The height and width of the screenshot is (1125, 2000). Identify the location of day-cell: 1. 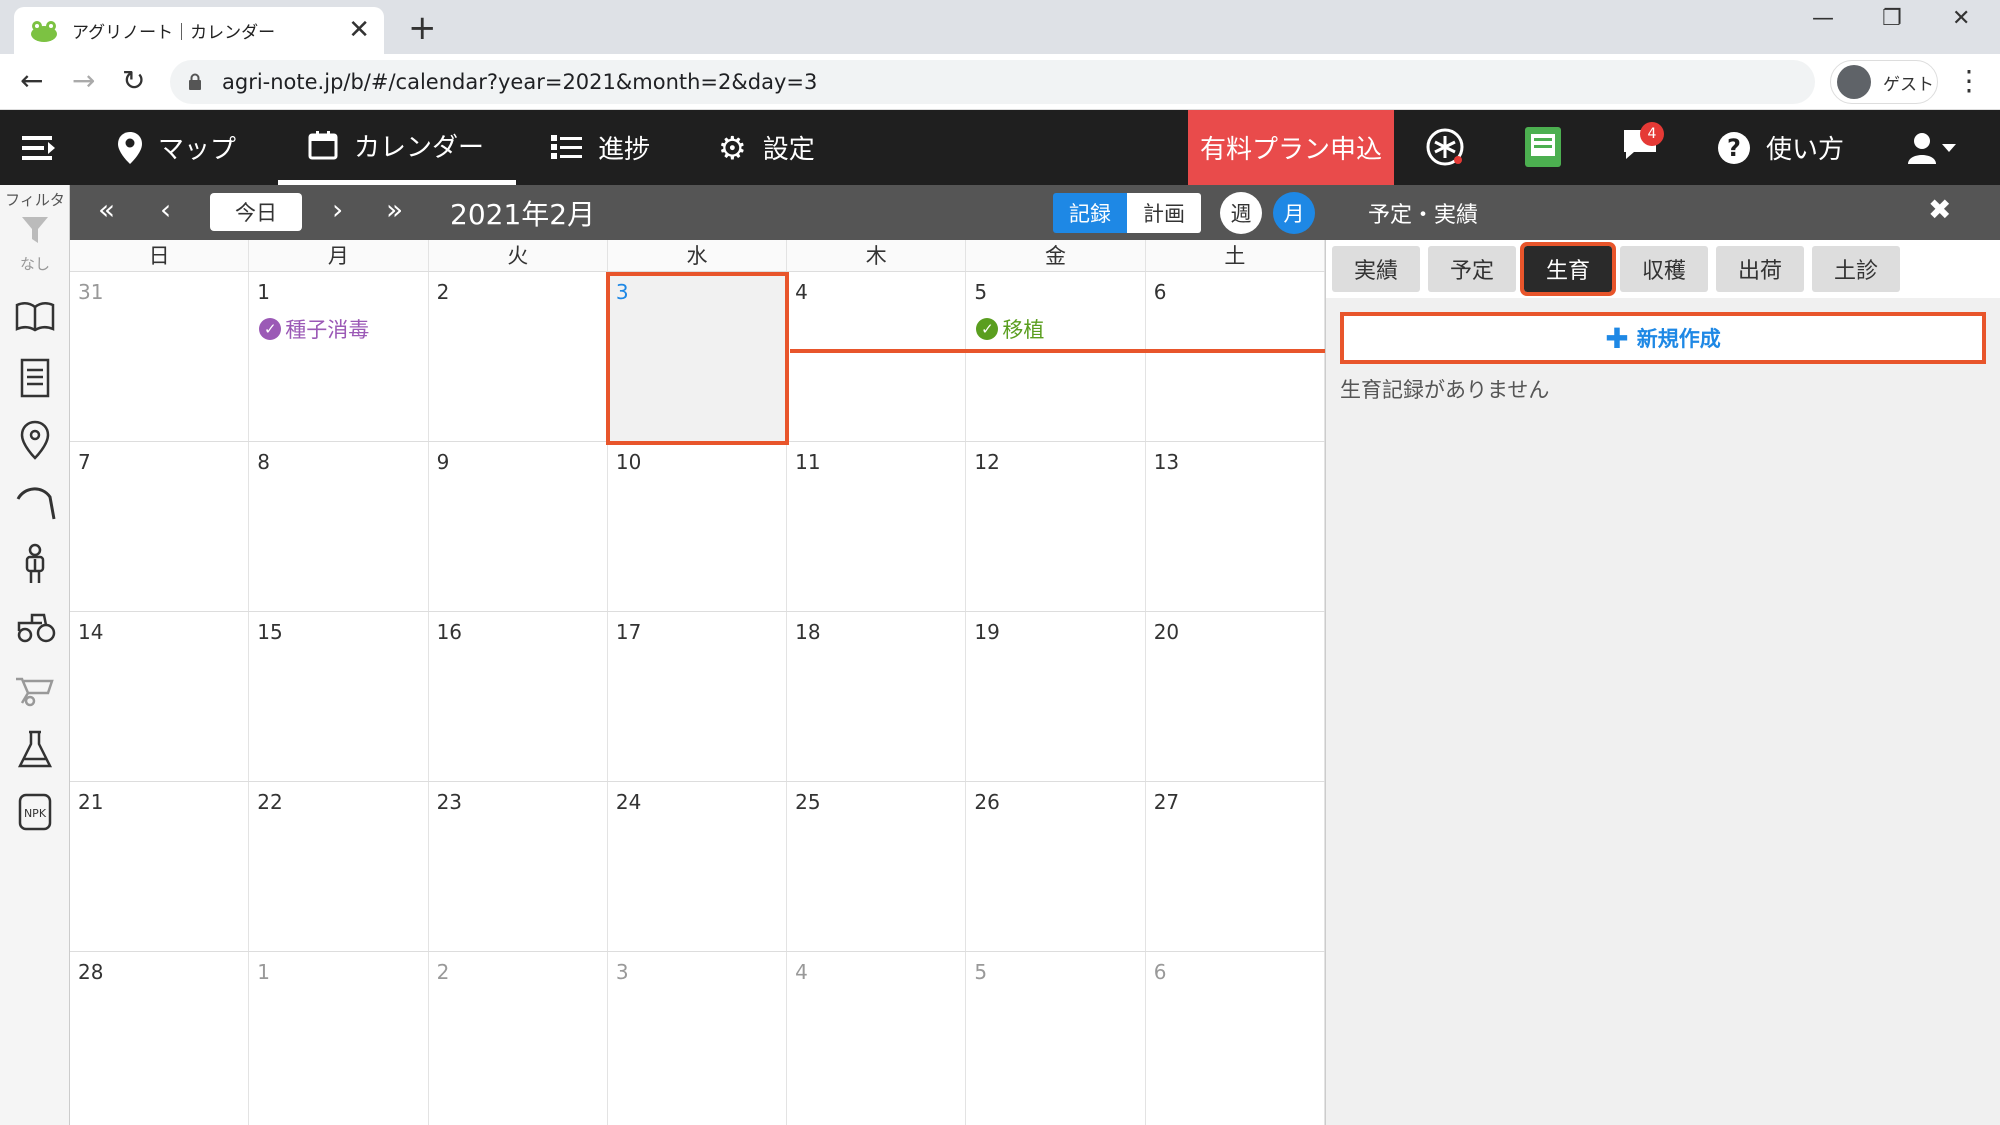
(339, 1038).